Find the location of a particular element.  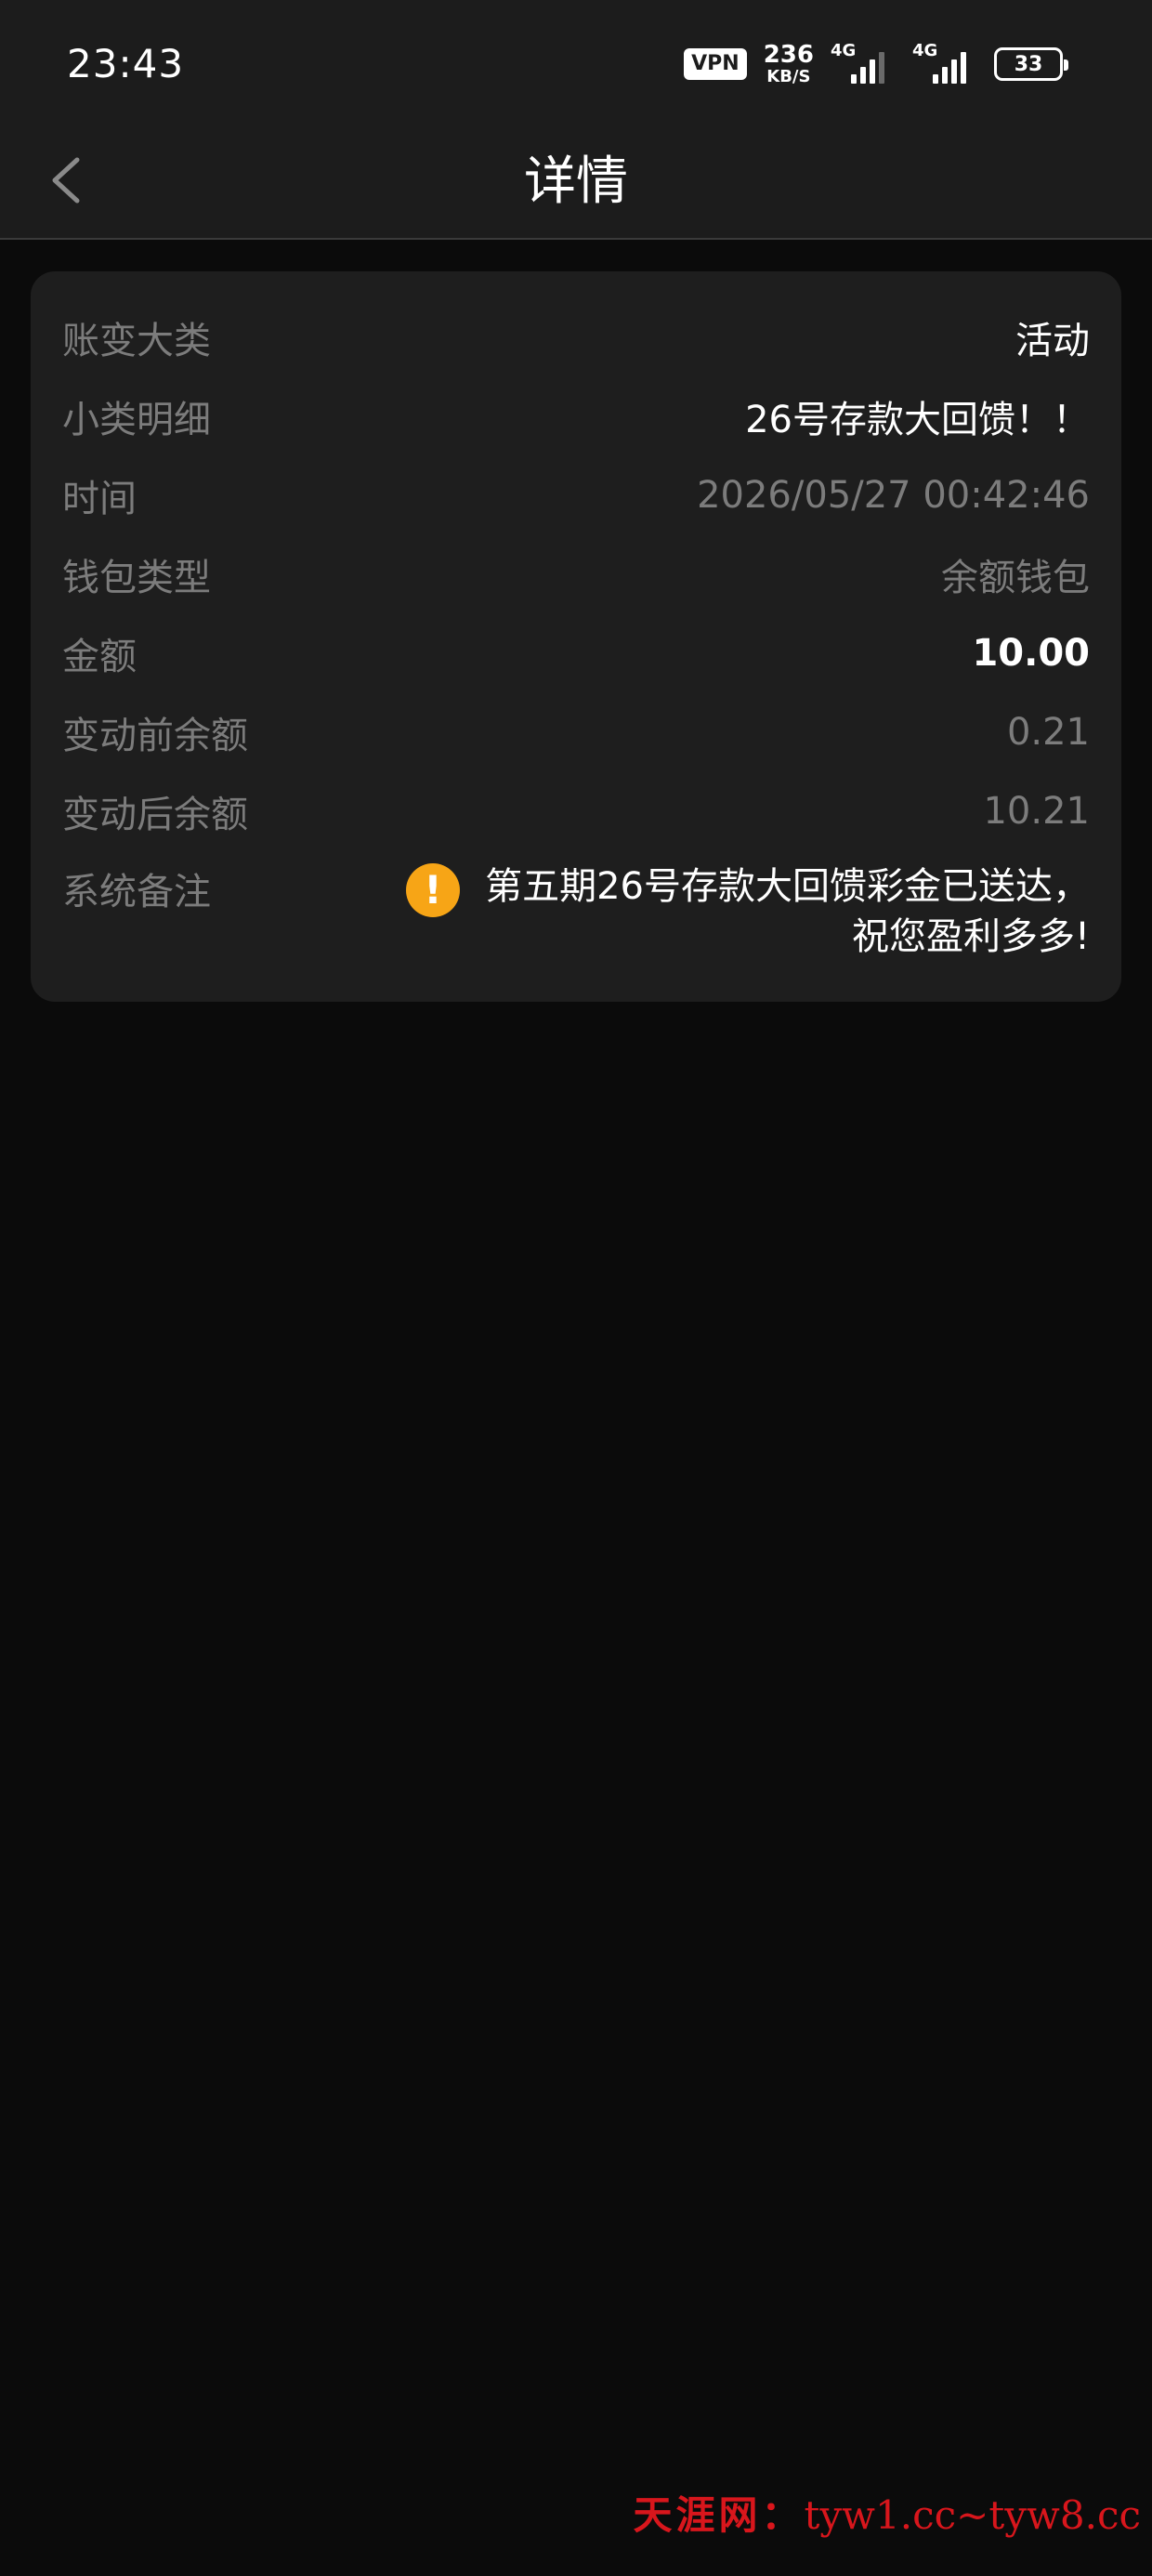

detail-label: 时间 is located at coordinates (99, 498).